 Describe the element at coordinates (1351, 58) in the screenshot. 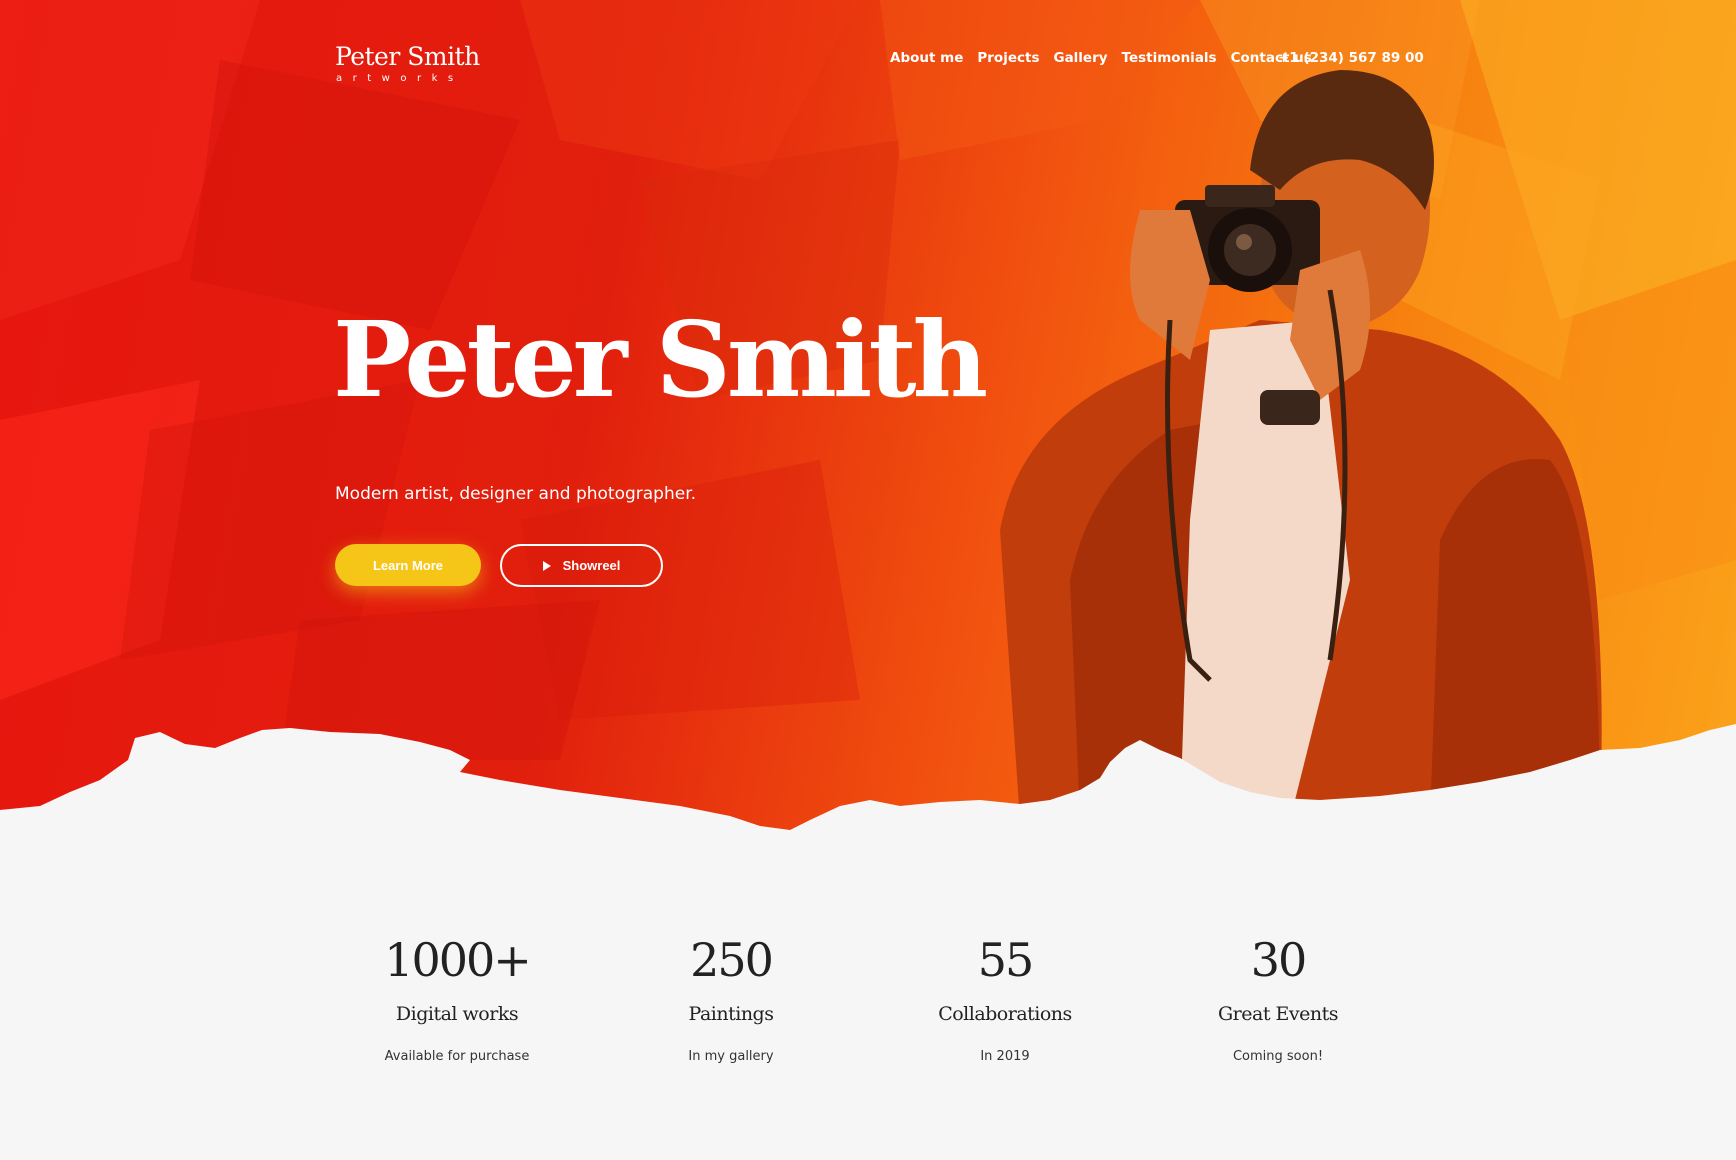

I see `phone-number: +1 (234) 567 89 00` at that location.